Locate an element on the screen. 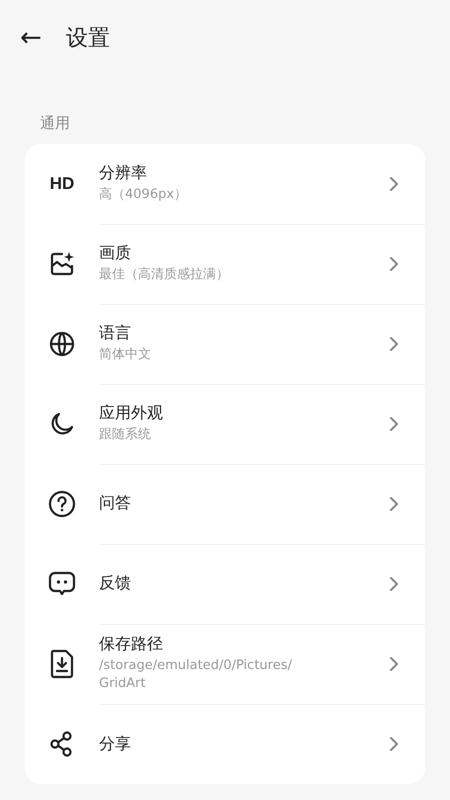 The image size is (450, 800). setting-title: 保存路径 is located at coordinates (244, 644).